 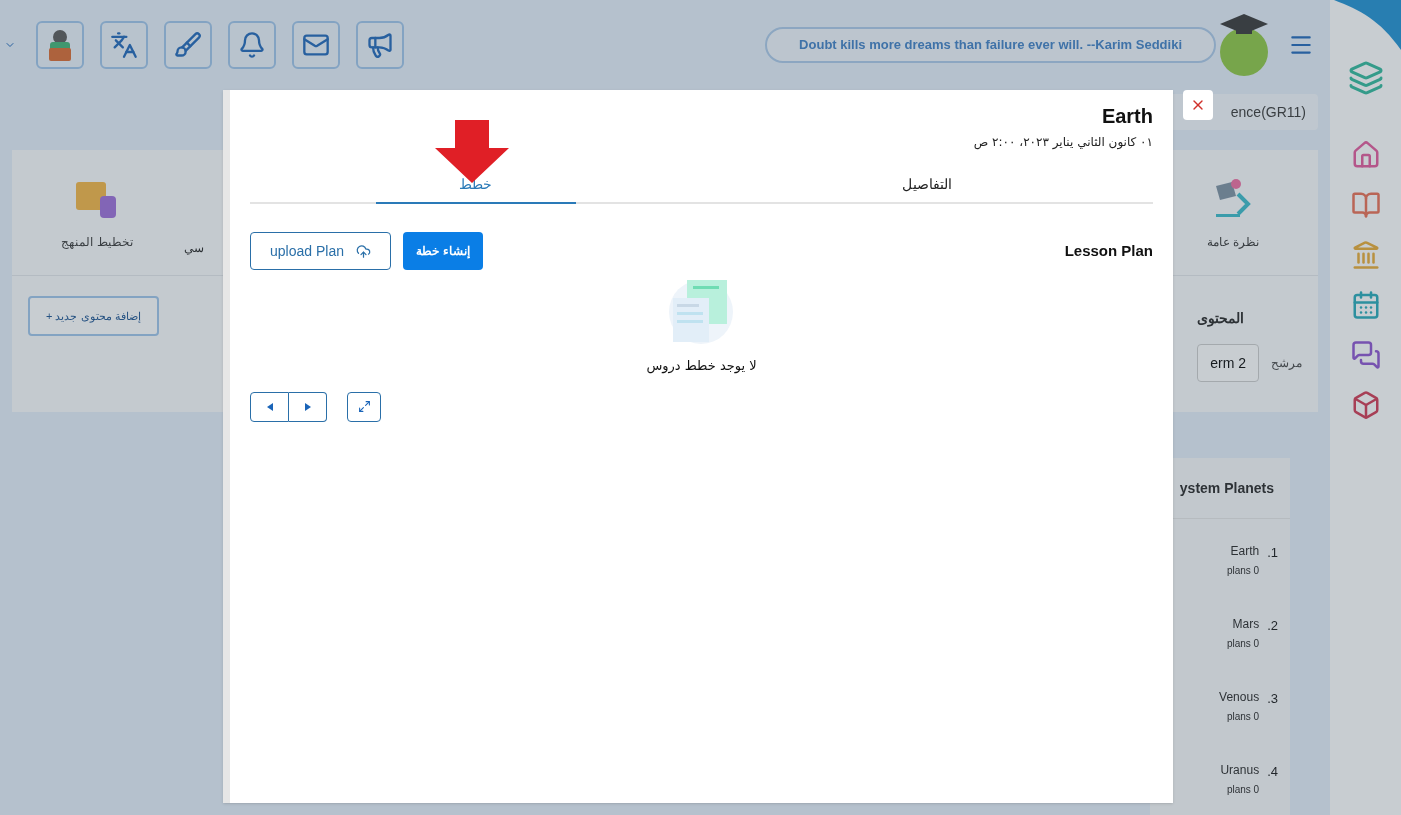 What do you see at coordinates (316, 45) in the screenshot?
I see `messages-button` at bounding box center [316, 45].